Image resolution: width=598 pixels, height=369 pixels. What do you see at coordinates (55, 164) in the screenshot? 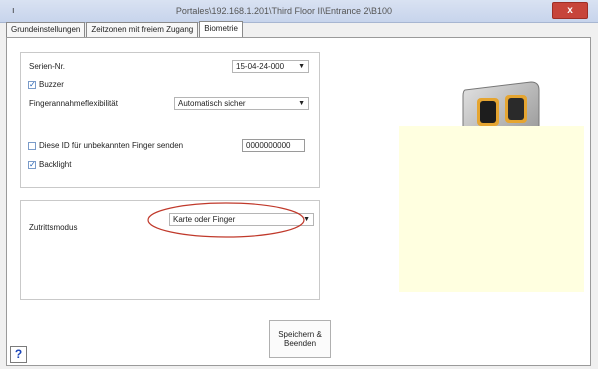
I see `backlight-label: Backlight` at bounding box center [55, 164].